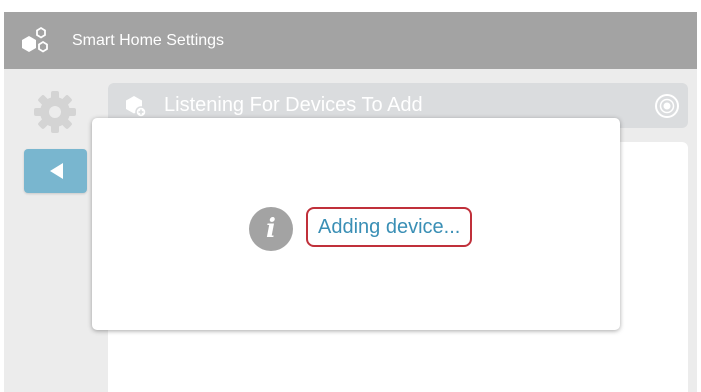 The image size is (701, 392). Describe the element at coordinates (293, 105) in the screenshot. I see `page-title: Listening For Devices To Add` at that location.